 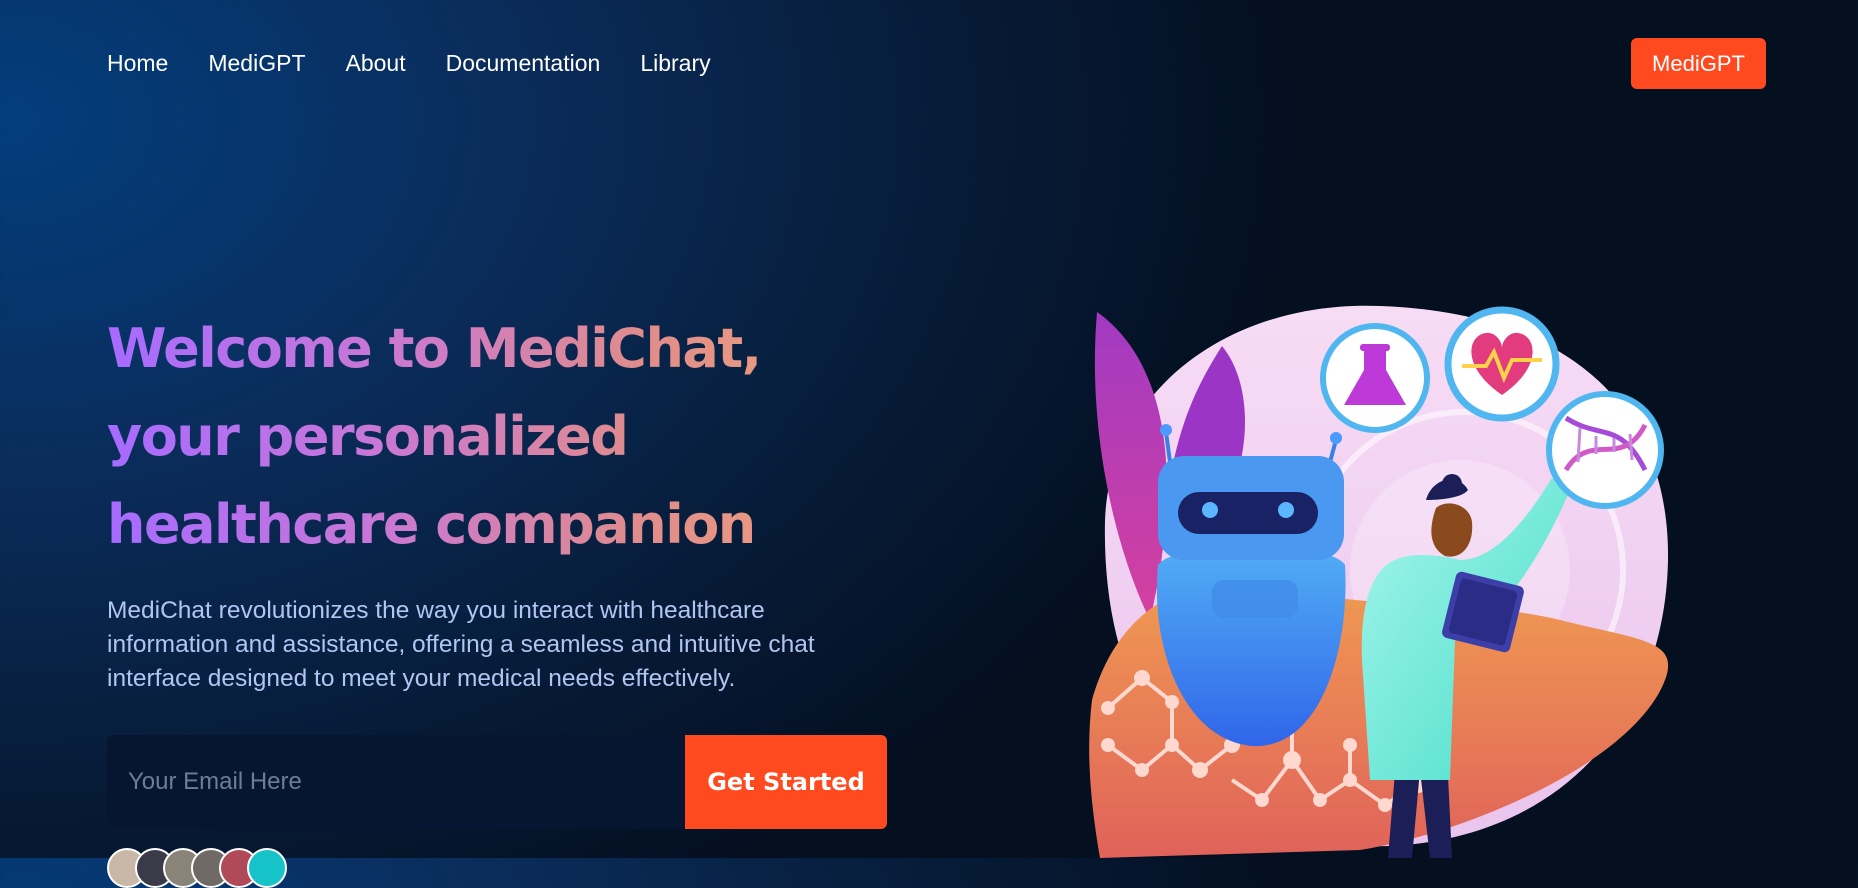 I want to click on nav-link-medigpt: MediGPT, so click(x=256, y=63).